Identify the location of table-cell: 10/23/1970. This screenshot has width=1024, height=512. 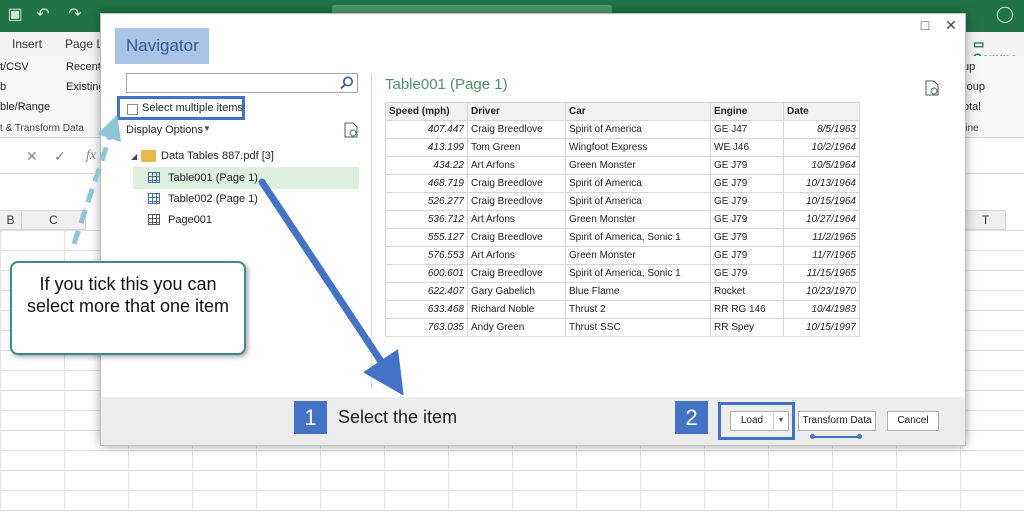
(821, 291).